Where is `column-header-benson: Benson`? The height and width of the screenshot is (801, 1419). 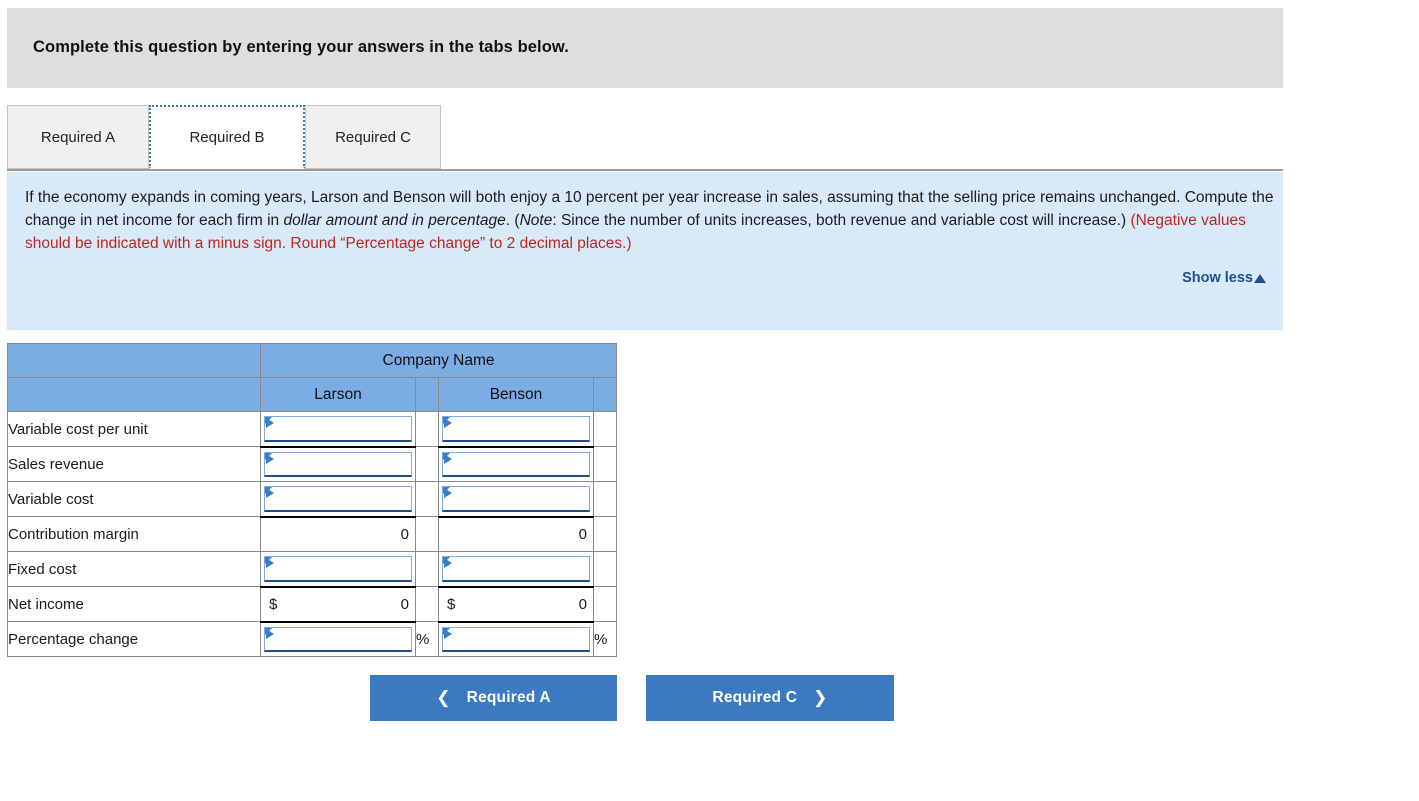
column-header-benson: Benson is located at coordinates (516, 394).